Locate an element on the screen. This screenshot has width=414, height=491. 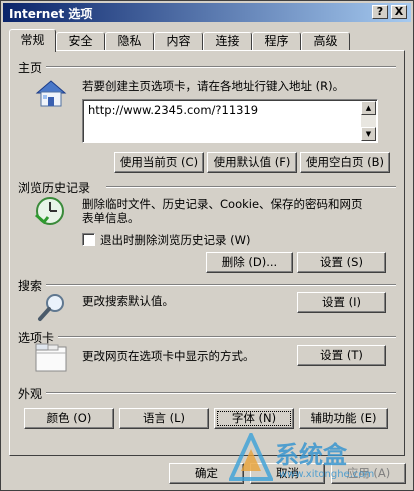
history-section-title: 浏览历史记录 is located at coordinates (54, 188).